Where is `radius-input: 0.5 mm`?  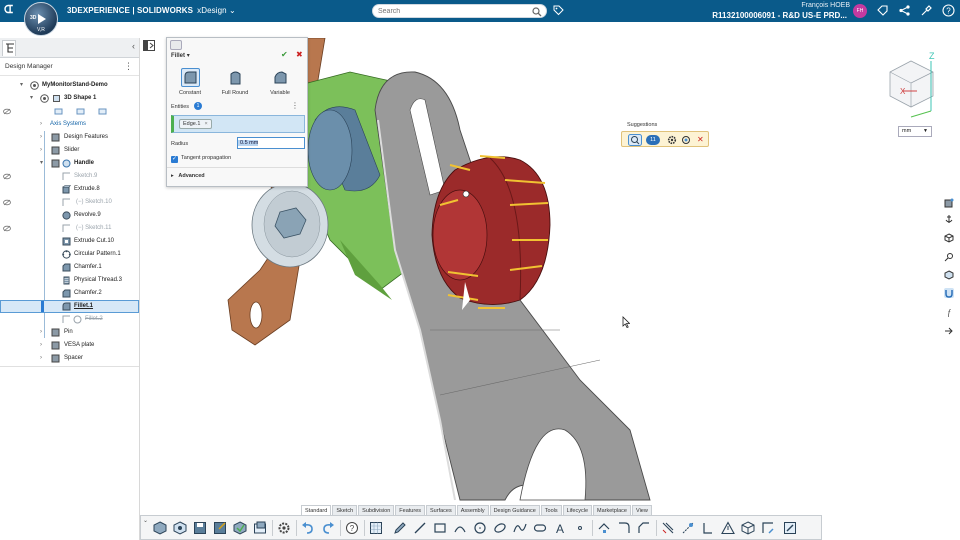
radius-input: 0.5 mm is located at coordinates (271, 143).